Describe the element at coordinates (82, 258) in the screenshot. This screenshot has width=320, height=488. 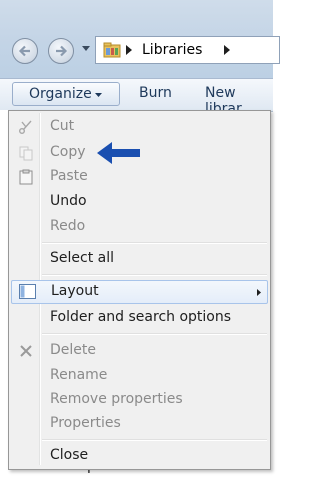
I see `menu-item-label: Select all` at that location.